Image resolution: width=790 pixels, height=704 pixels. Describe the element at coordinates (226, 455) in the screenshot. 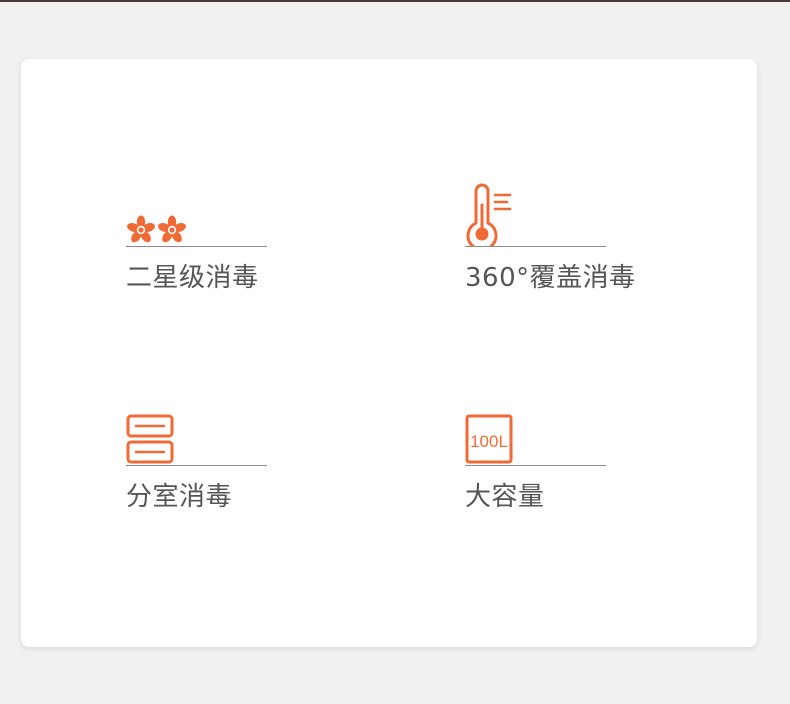

I see `feature-compartment-disinfection: 分室消毒` at that location.